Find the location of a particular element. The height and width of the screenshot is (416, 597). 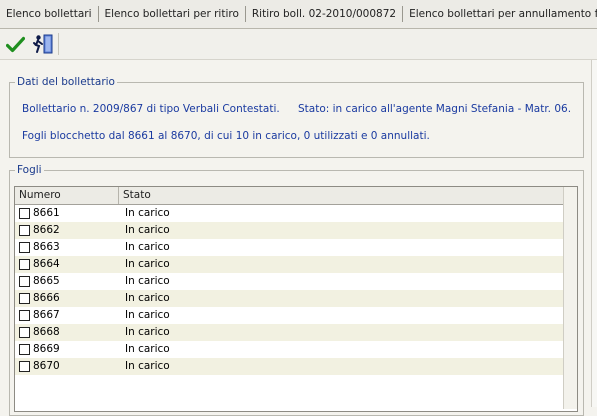

row-numero: 8664 is located at coordinates (46, 264).